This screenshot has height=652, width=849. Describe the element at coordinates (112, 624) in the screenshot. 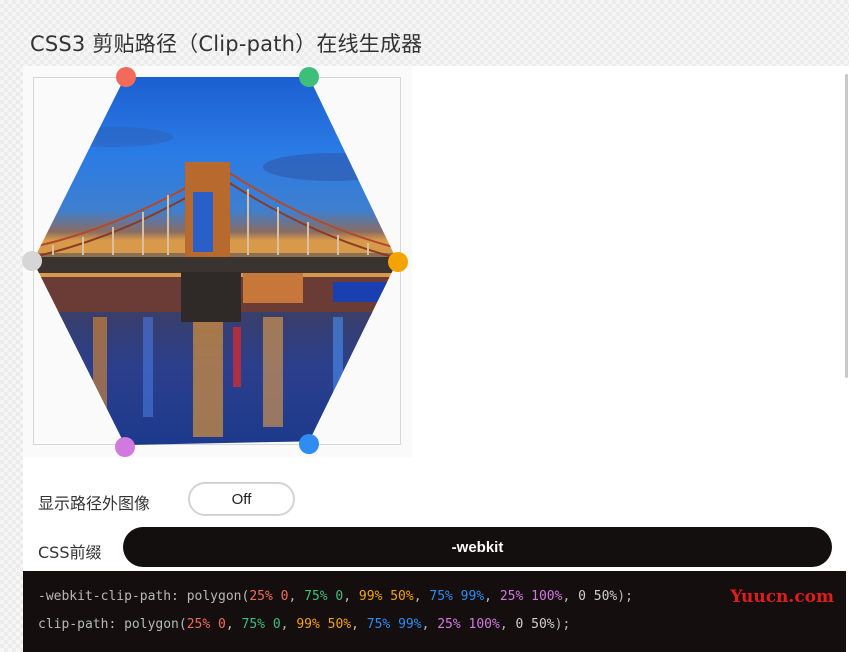

I see `code-prefix: clip-path: polygon(` at that location.